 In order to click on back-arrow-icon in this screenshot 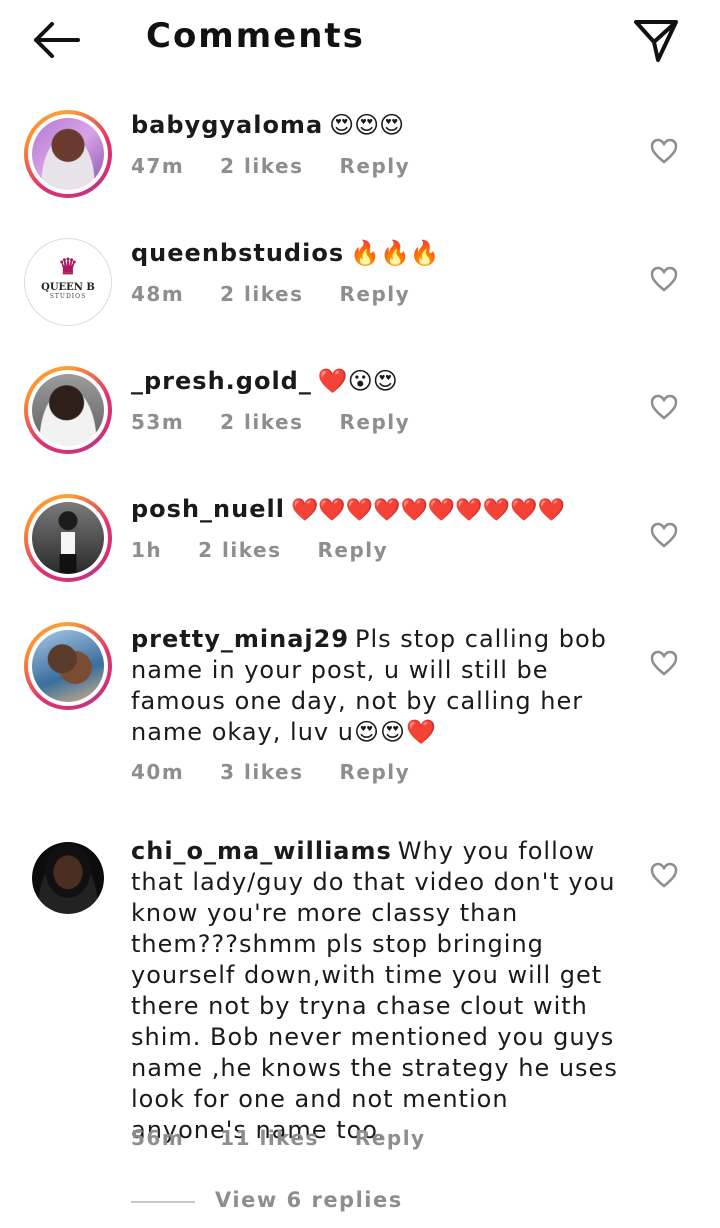, I will do `click(56, 40)`.